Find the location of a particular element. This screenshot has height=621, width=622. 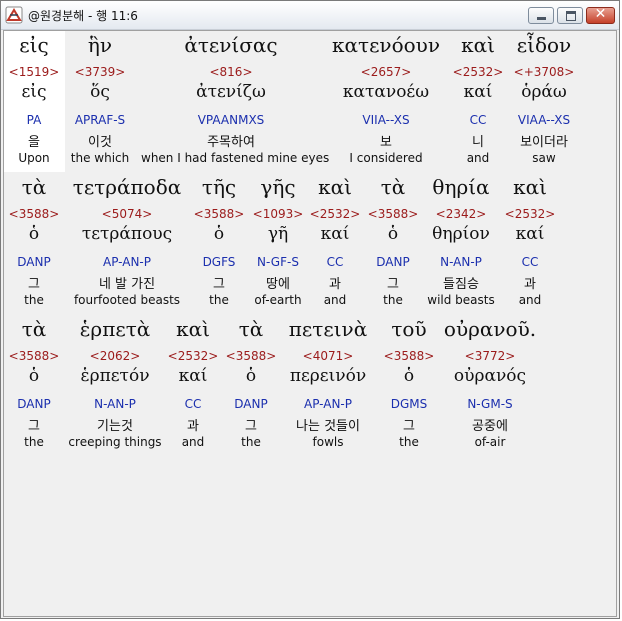

greek-word: ἀτενίσας is located at coordinates (231, 45).